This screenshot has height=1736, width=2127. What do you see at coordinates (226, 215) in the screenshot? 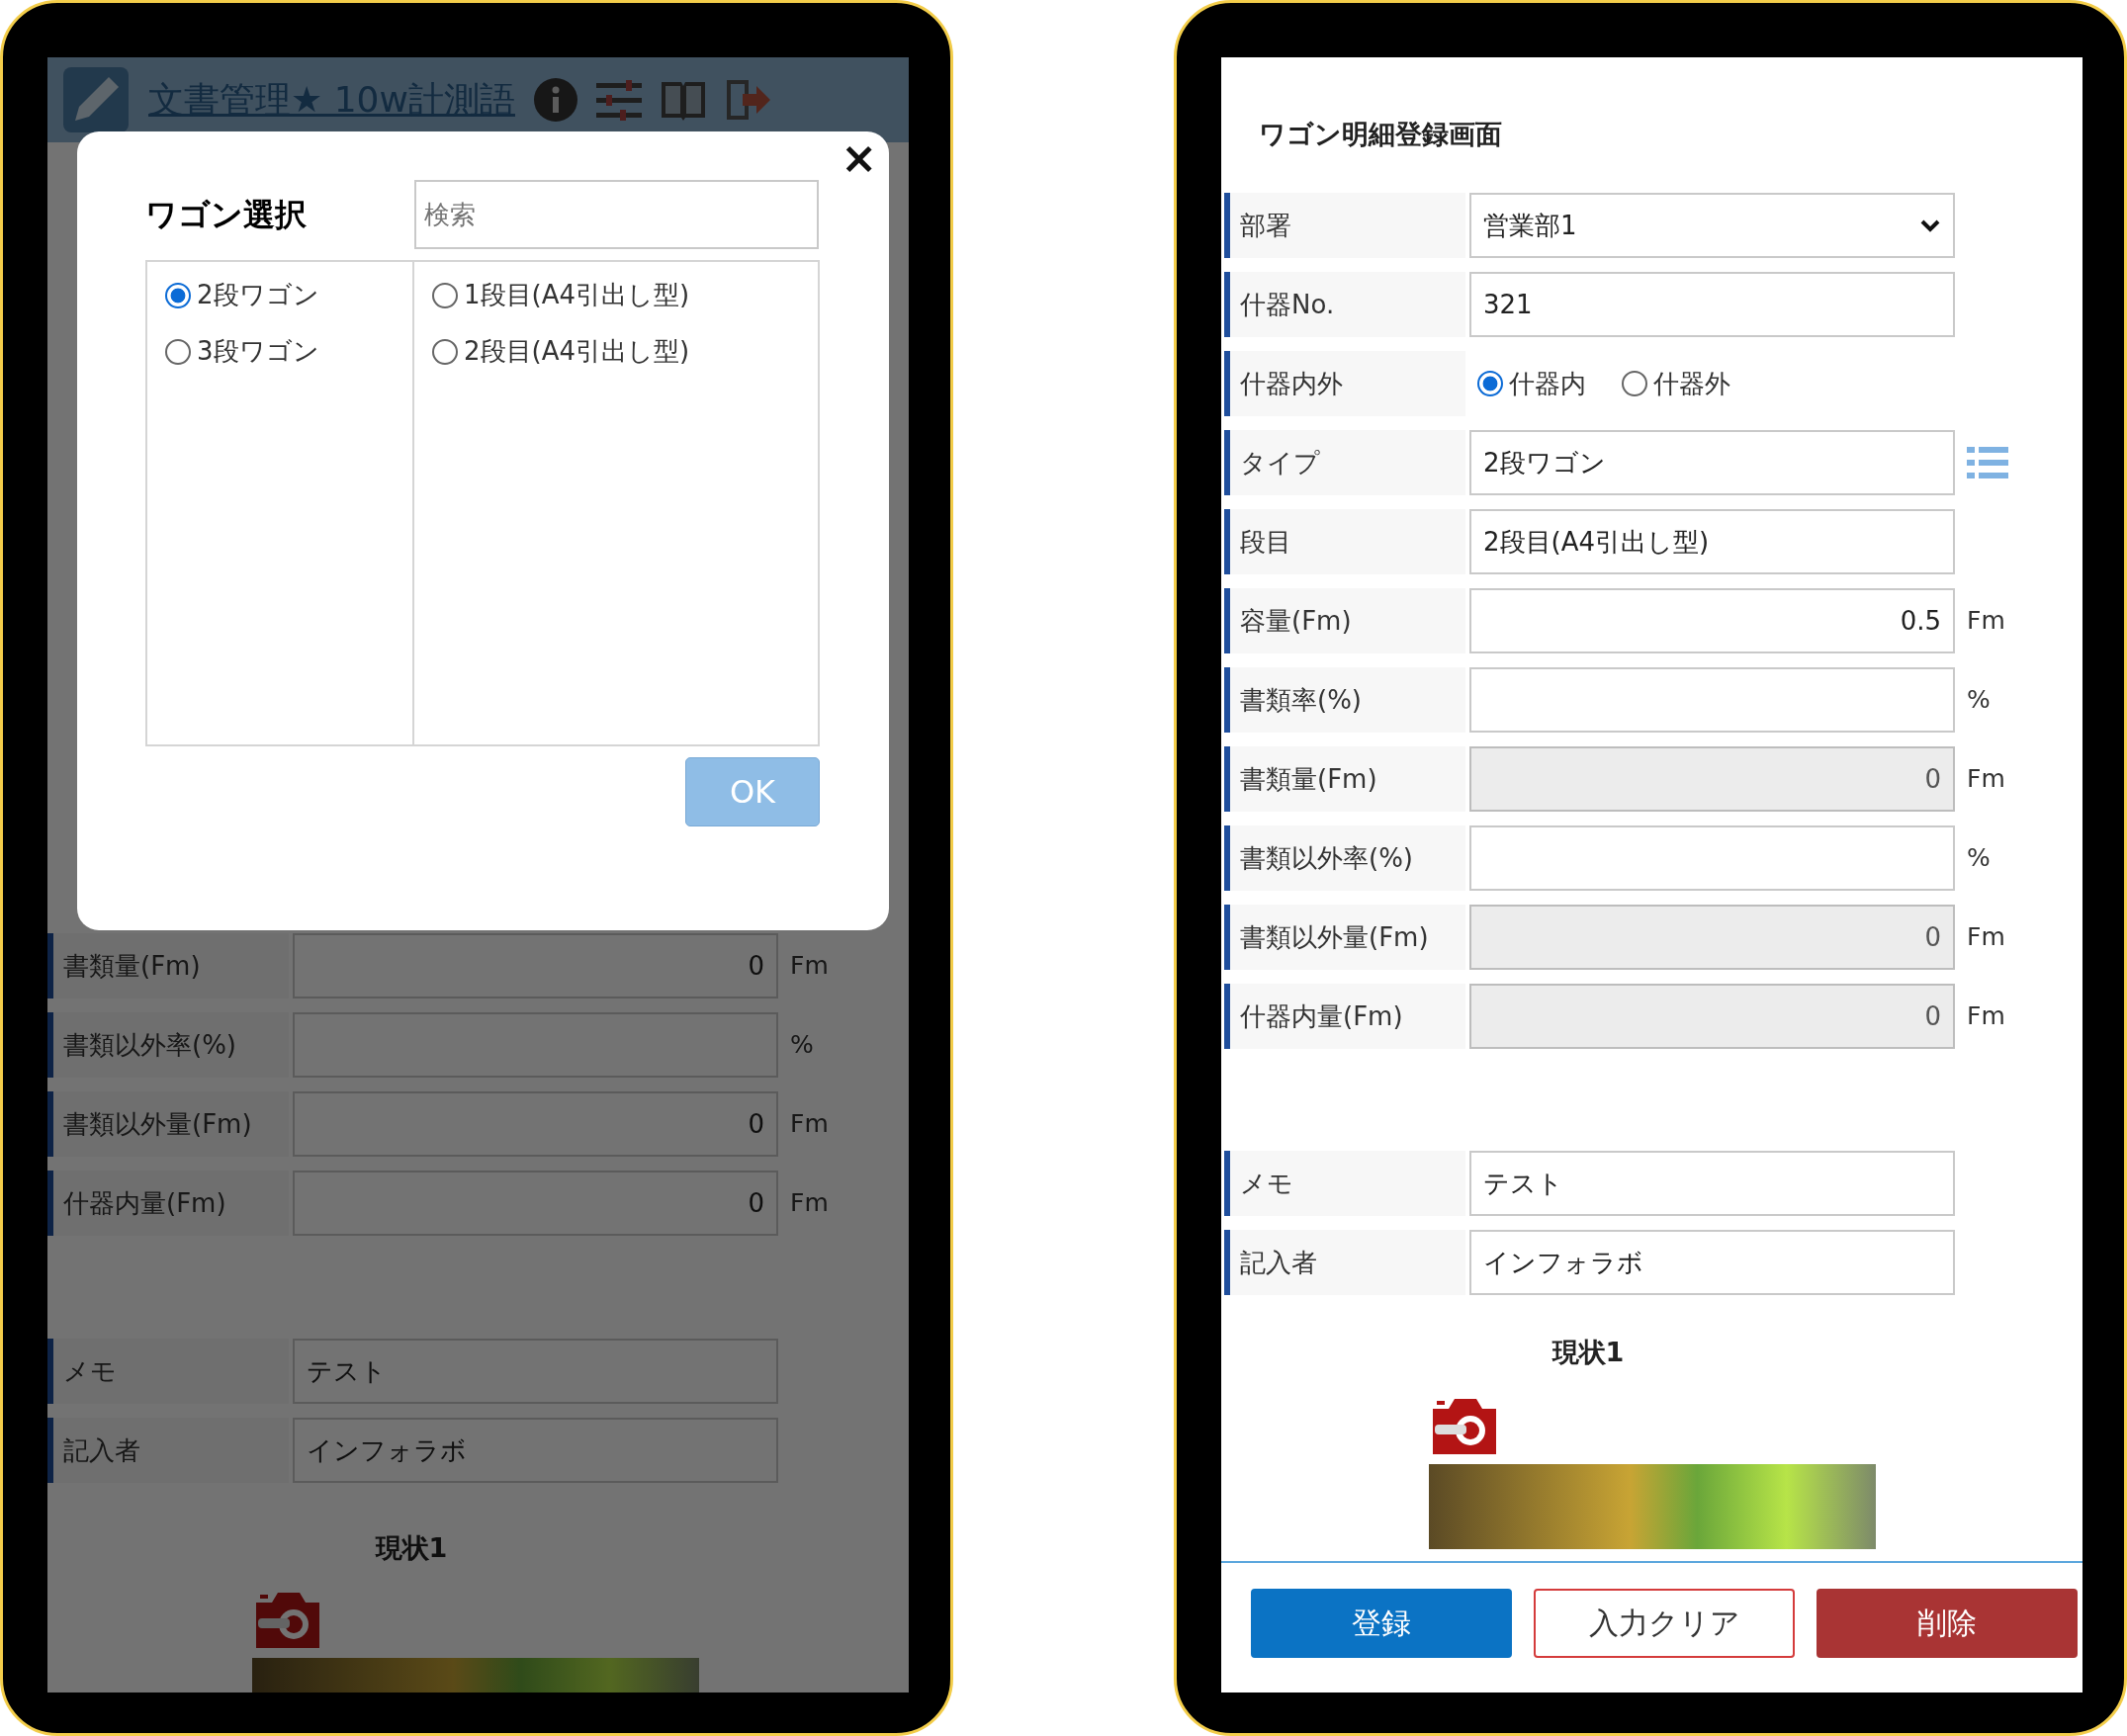
I see `dialog-title: ワゴン選択` at bounding box center [226, 215].